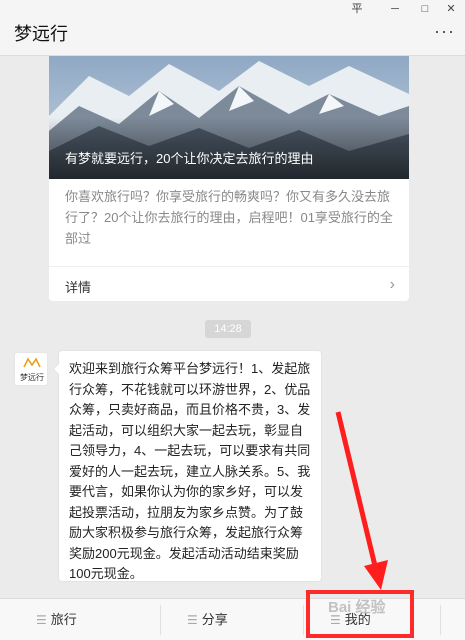 The height and width of the screenshot is (640, 465). Describe the element at coordinates (360, 614) in the screenshot. I see `highlight-box` at that location.